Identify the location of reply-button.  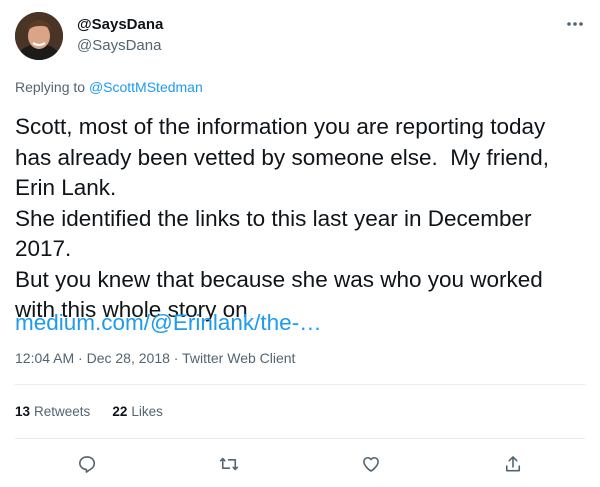
(87, 464).